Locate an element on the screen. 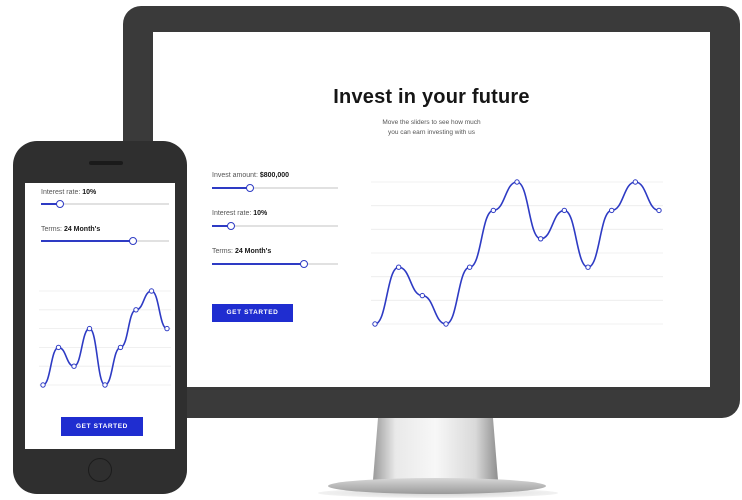  monitor-stand-neck is located at coordinates (435, 449).